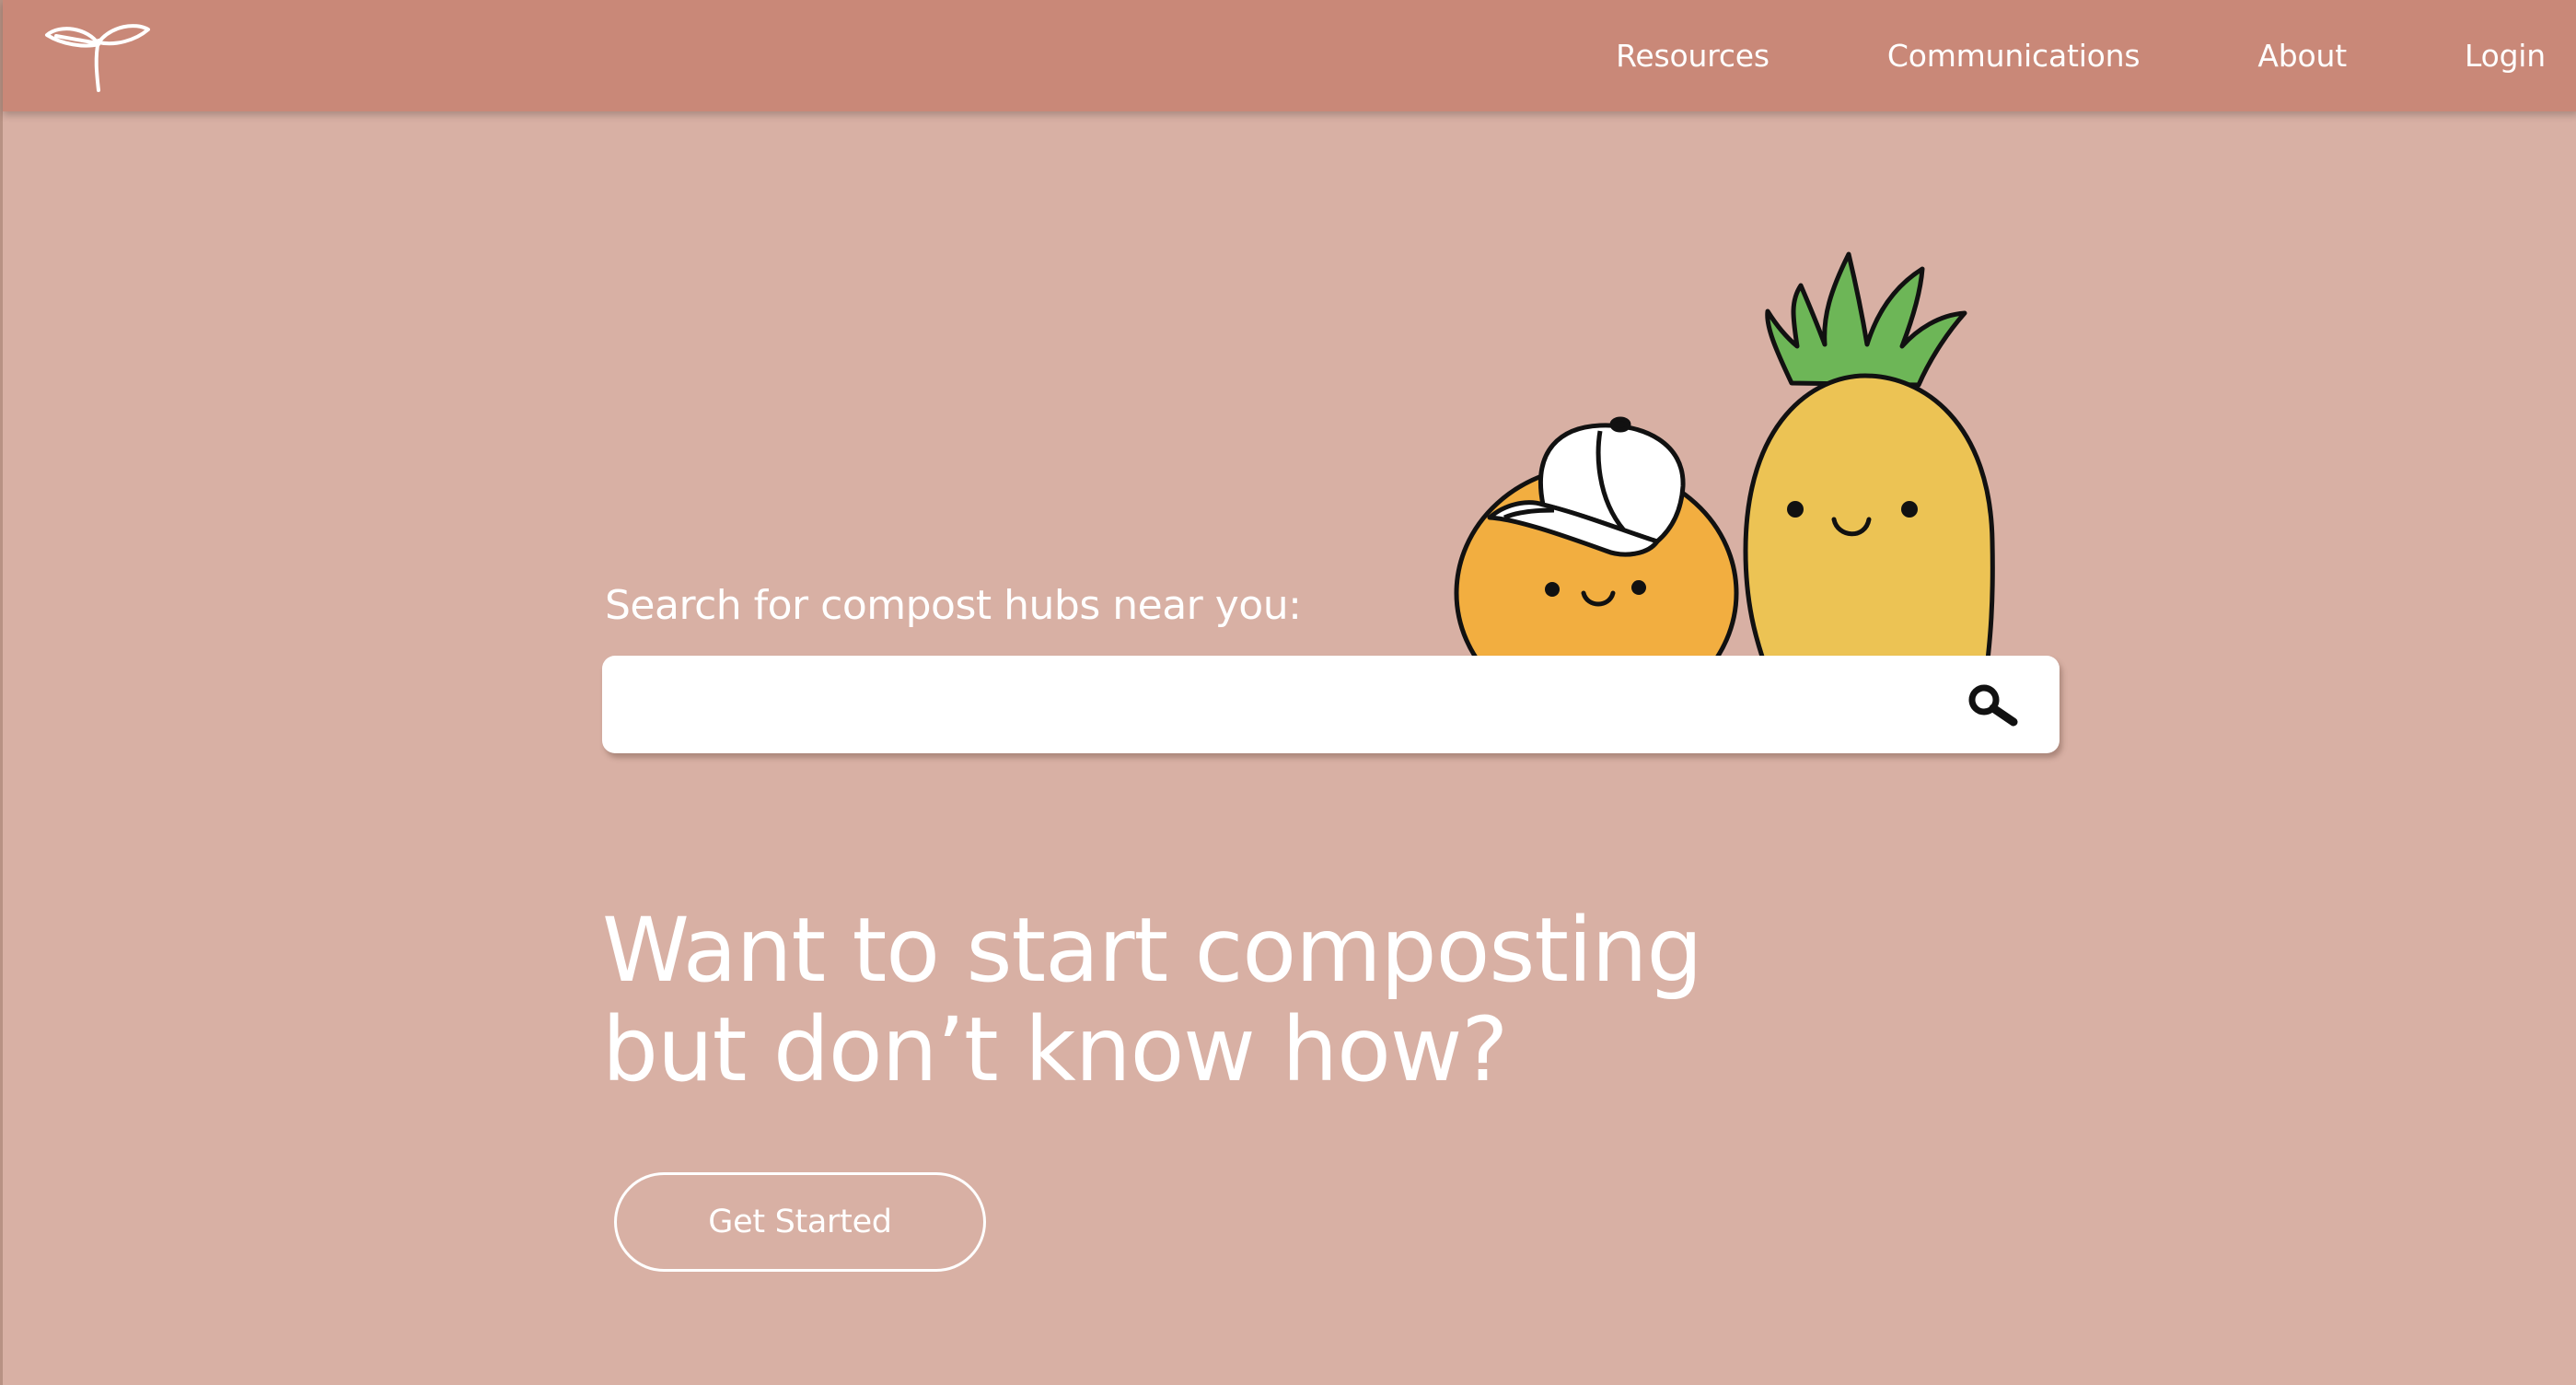  Describe the element at coordinates (2302, 56) in the screenshot. I see `nav-link-about: About` at that location.